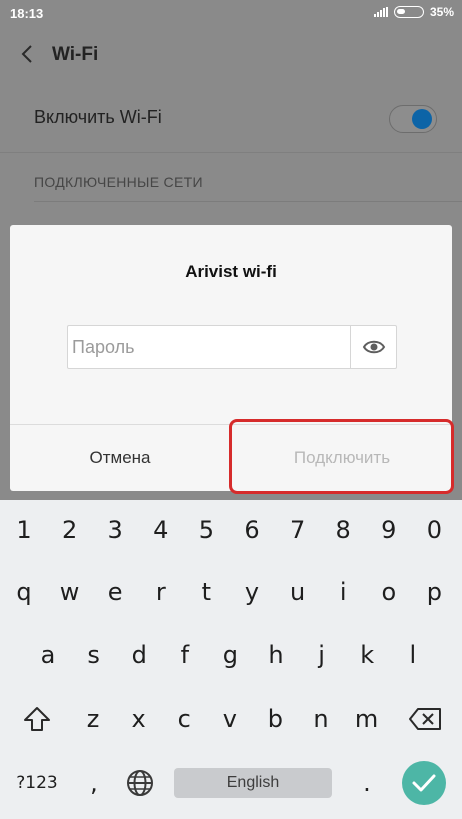 The image size is (462, 819). Describe the element at coordinates (161, 592) in the screenshot. I see `key-r: r` at that location.